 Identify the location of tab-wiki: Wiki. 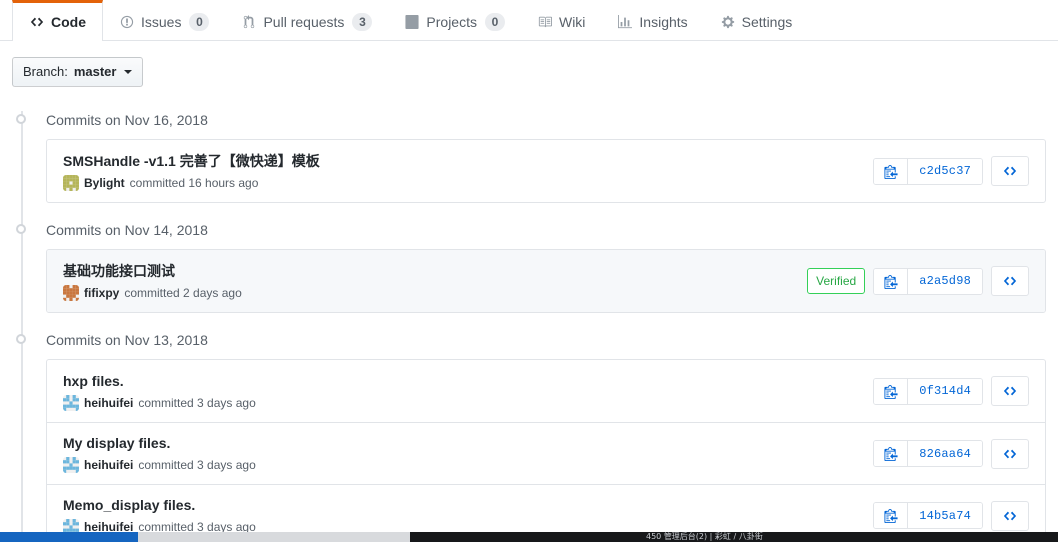
(561, 20).